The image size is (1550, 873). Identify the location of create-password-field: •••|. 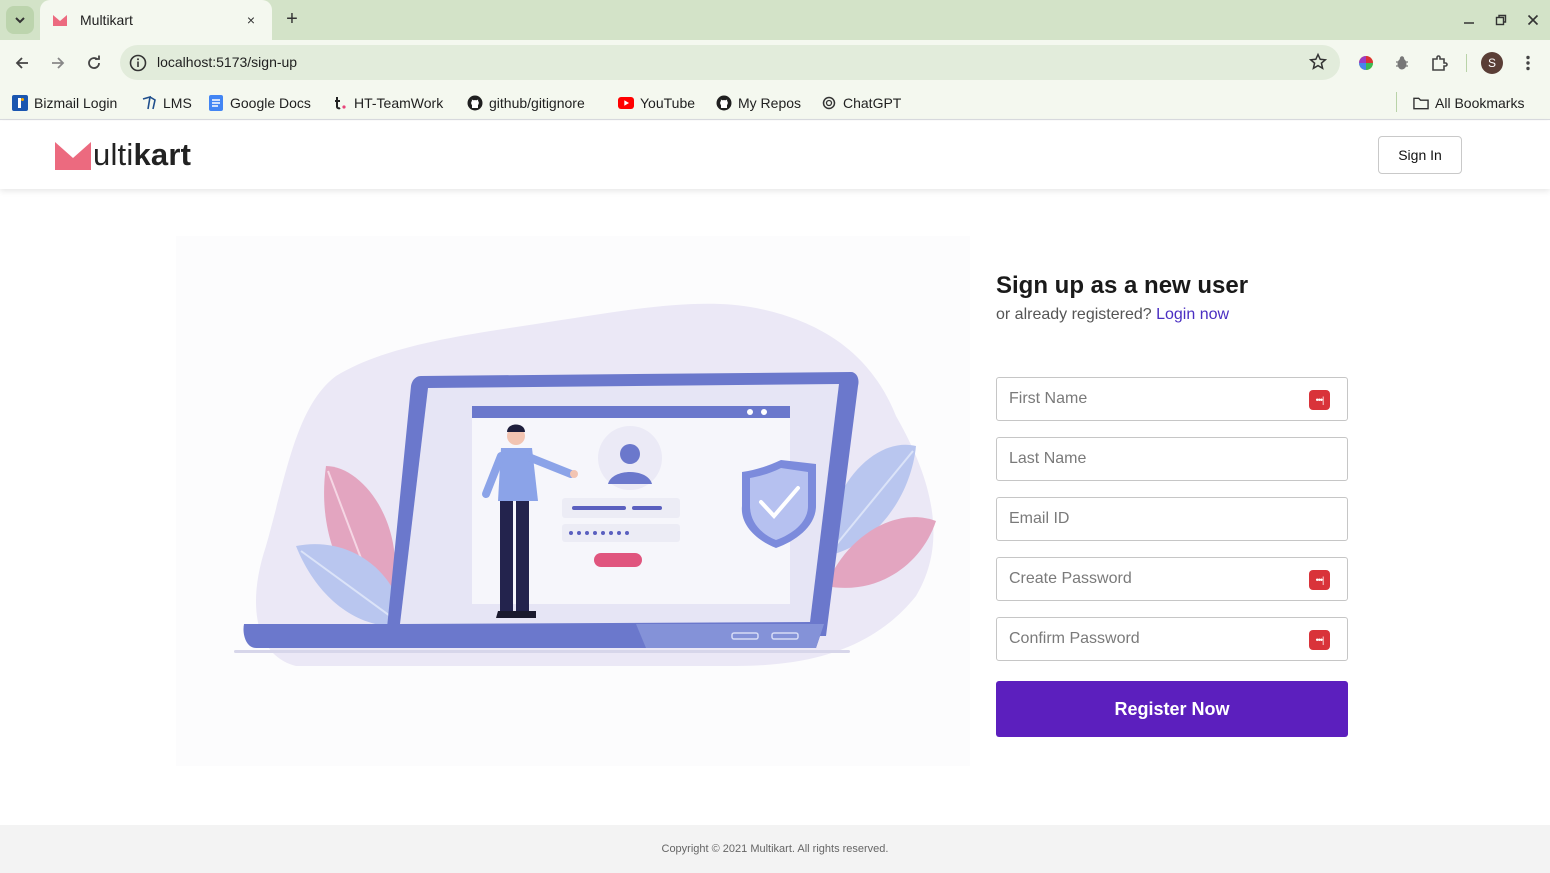
(1172, 579).